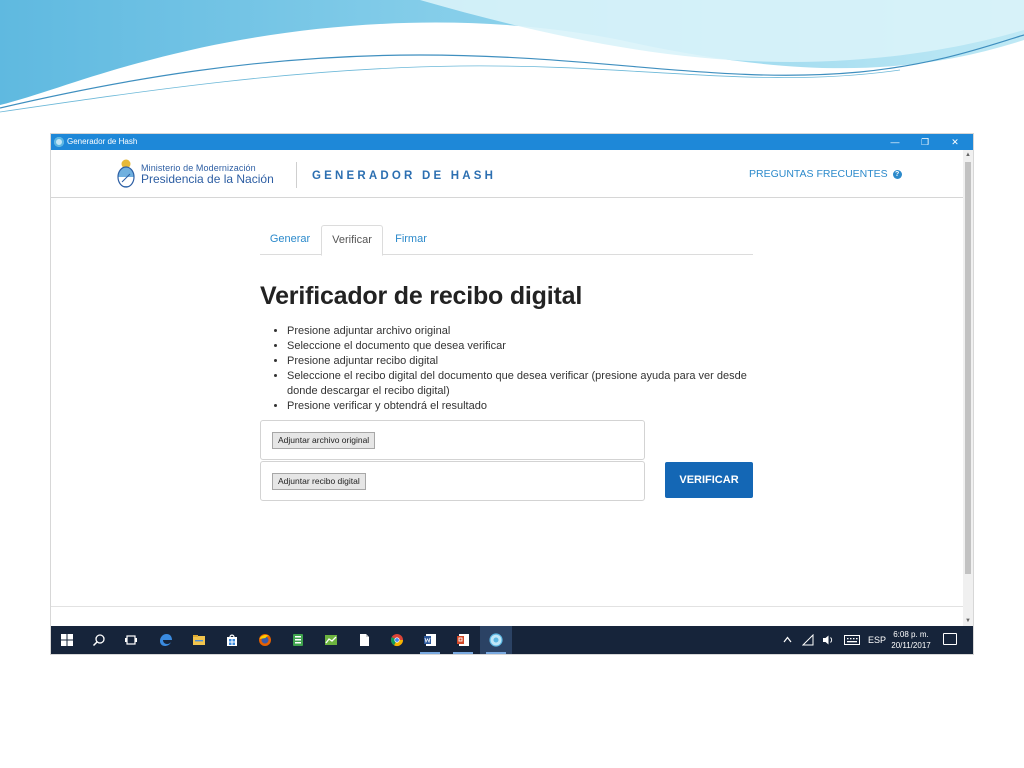 This screenshot has width=1024, height=768. I want to click on app-brand-title: GENERADOR DE HASH, so click(404, 176).